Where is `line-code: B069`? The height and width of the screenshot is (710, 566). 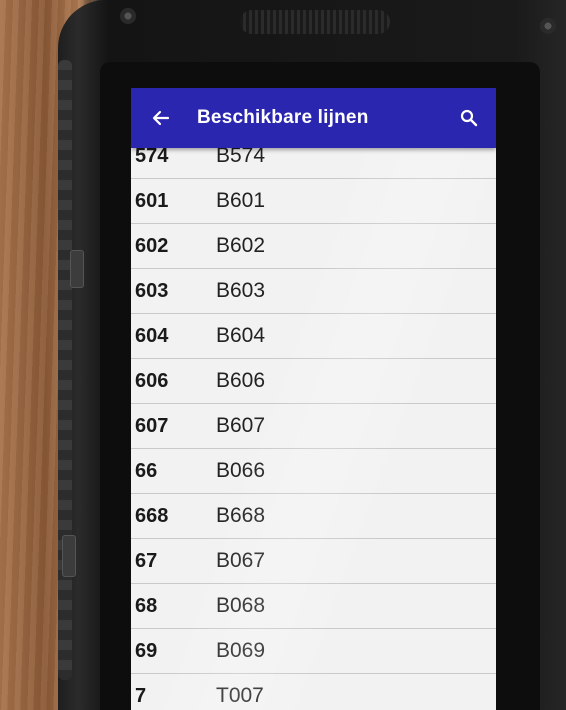 line-code: B069 is located at coordinates (241, 650).